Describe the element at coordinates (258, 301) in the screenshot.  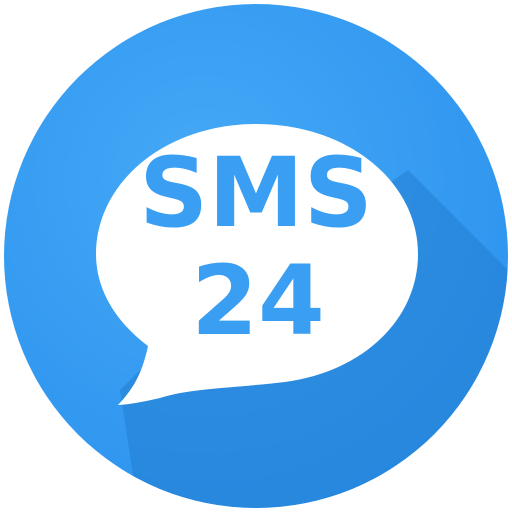
I see `number-label: 24` at that location.